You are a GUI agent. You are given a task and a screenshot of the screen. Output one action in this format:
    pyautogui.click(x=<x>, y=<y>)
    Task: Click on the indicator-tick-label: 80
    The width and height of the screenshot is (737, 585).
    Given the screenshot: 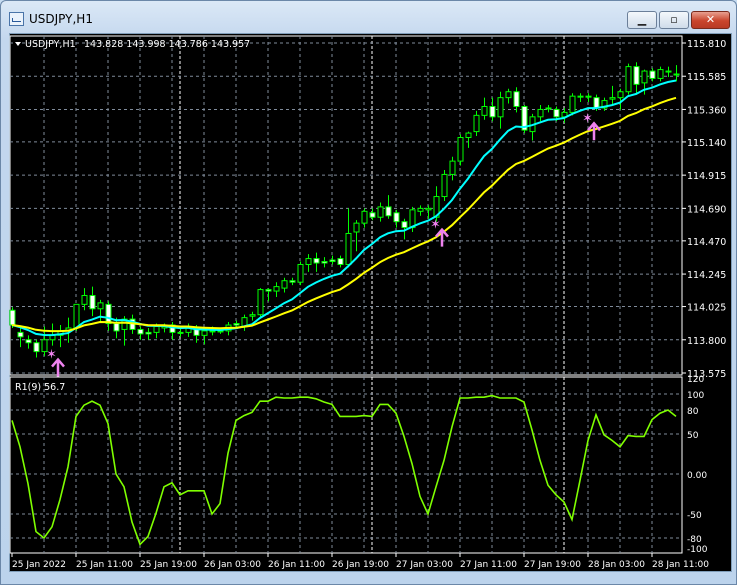 What is the action you would take?
    pyautogui.click(x=693, y=412)
    